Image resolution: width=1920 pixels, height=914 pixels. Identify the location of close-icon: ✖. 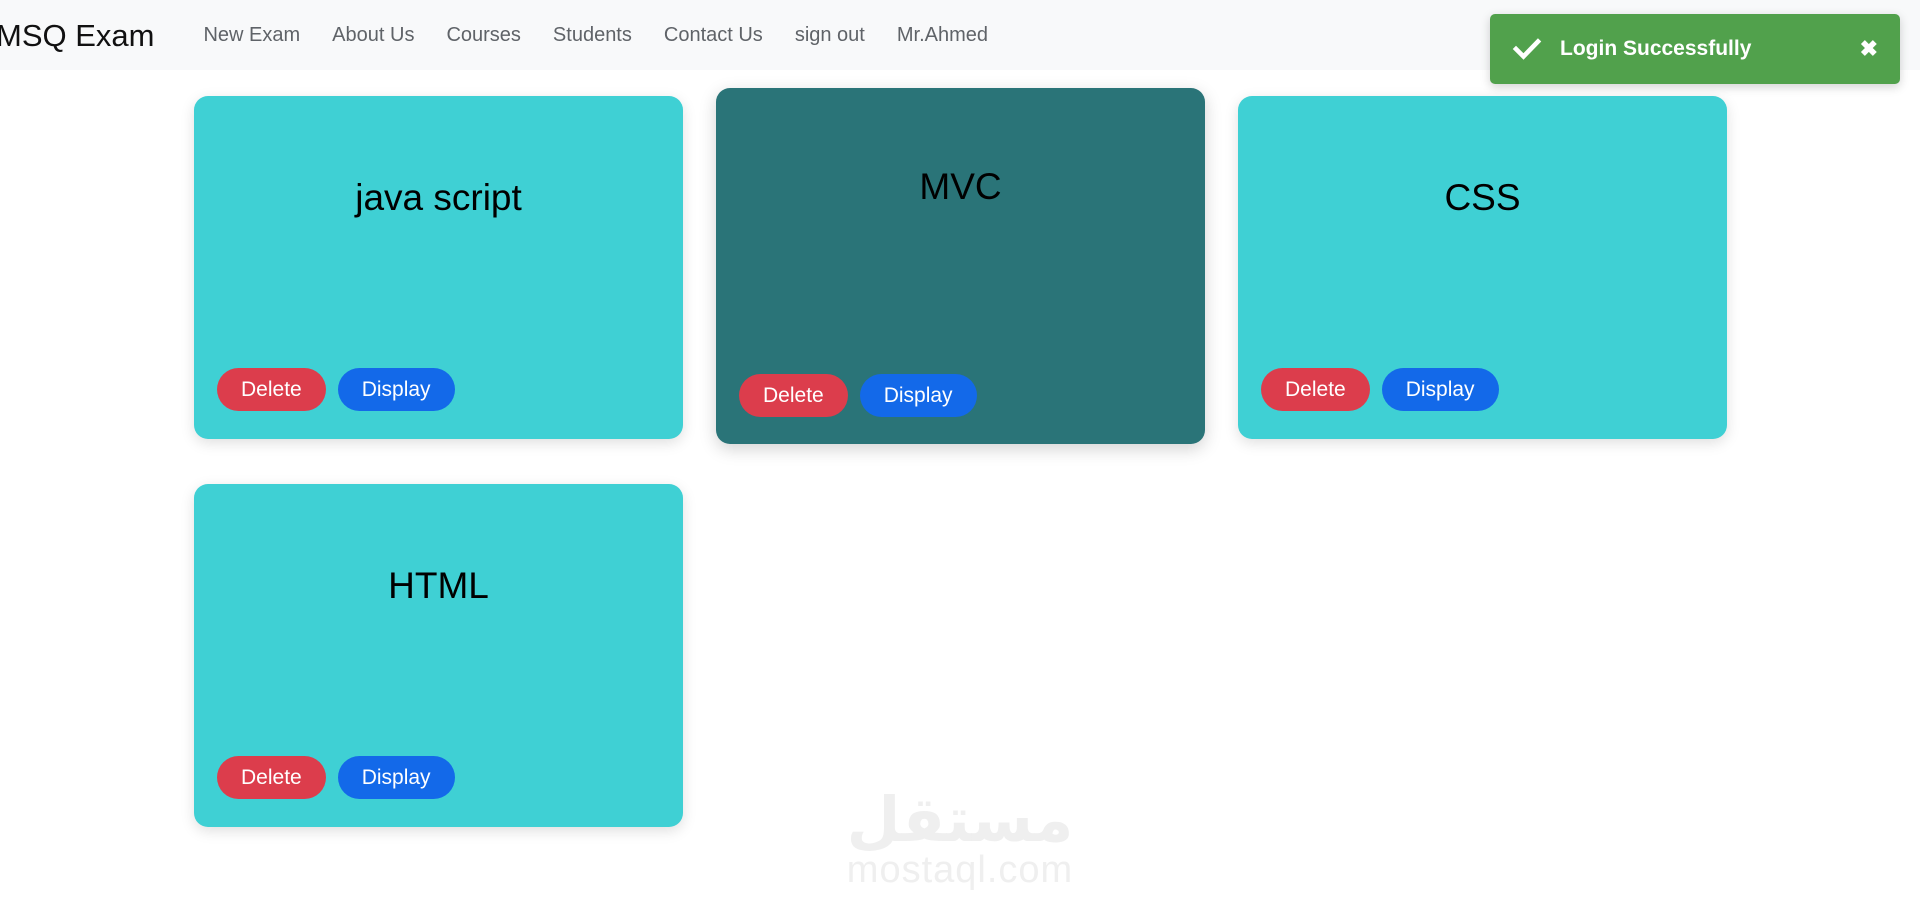
(1869, 49).